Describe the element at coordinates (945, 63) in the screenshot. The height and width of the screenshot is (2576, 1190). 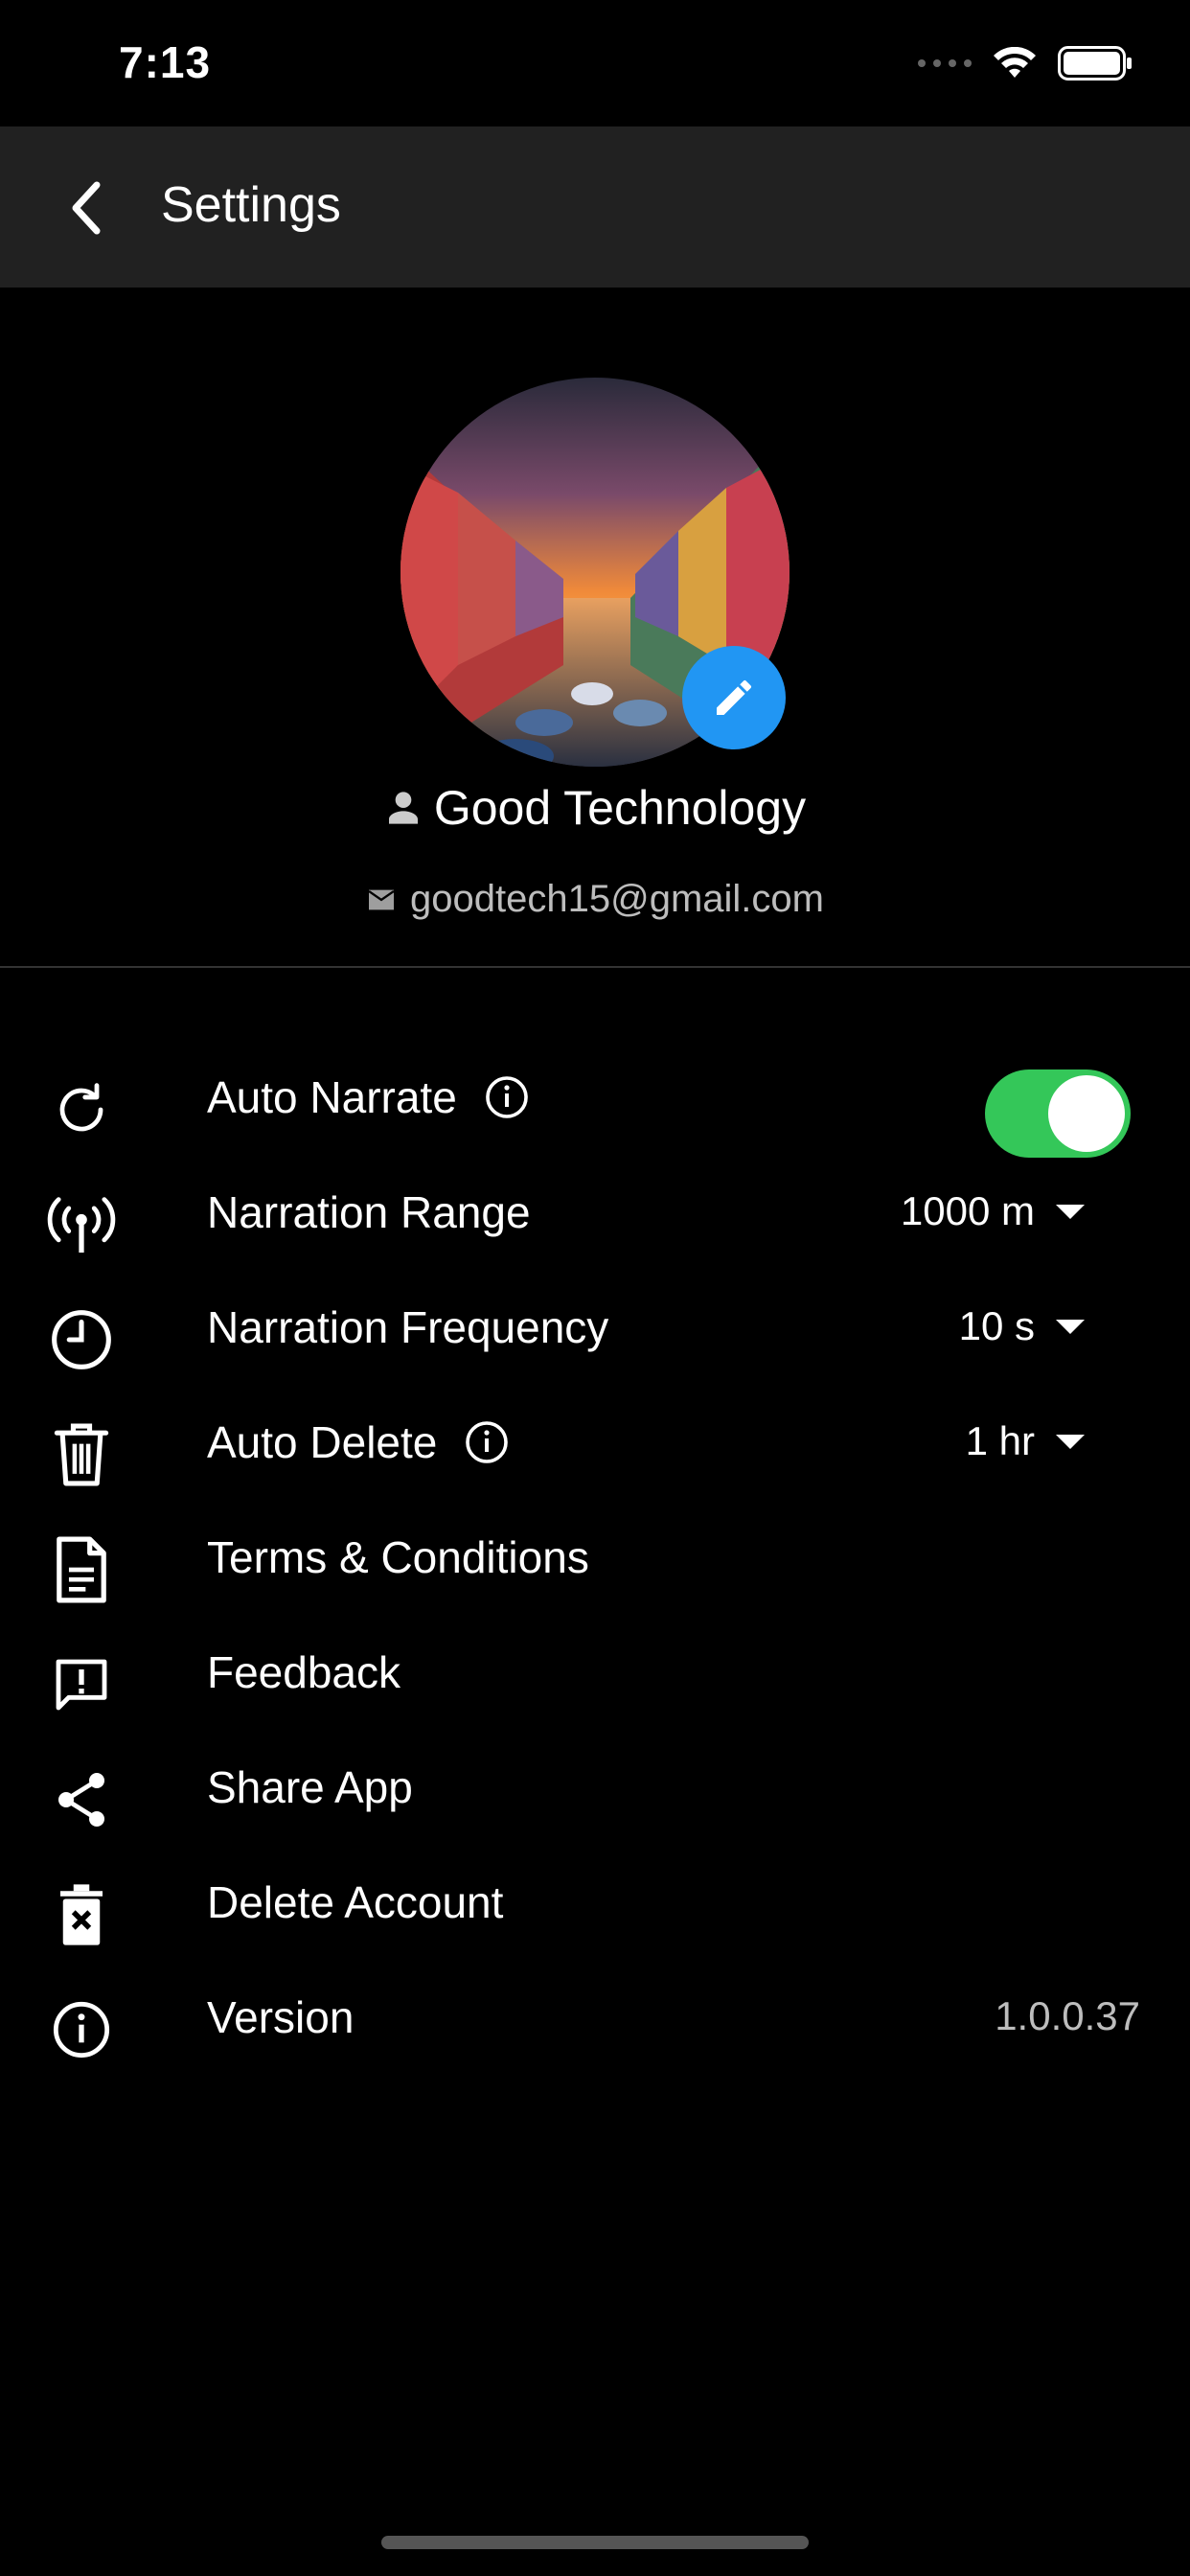
I see `cellular-signal-icon` at that location.